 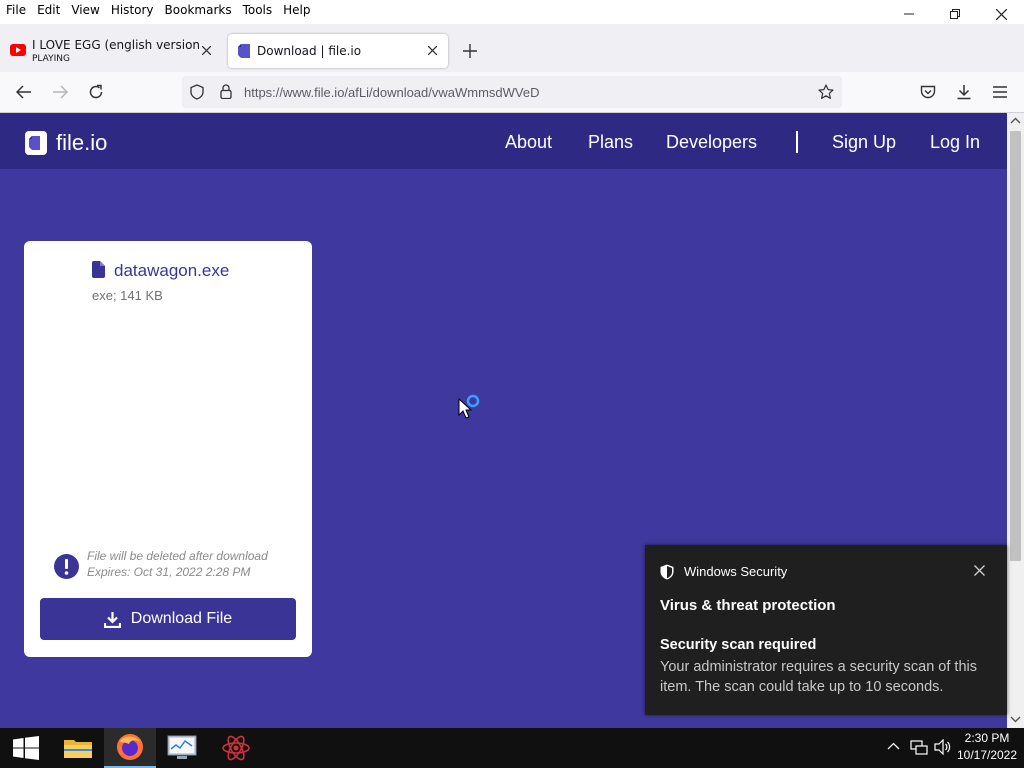 What do you see at coordinates (116, 45) in the screenshot?
I see `tab-title: I LOVE EGG (english version) - Y` at bounding box center [116, 45].